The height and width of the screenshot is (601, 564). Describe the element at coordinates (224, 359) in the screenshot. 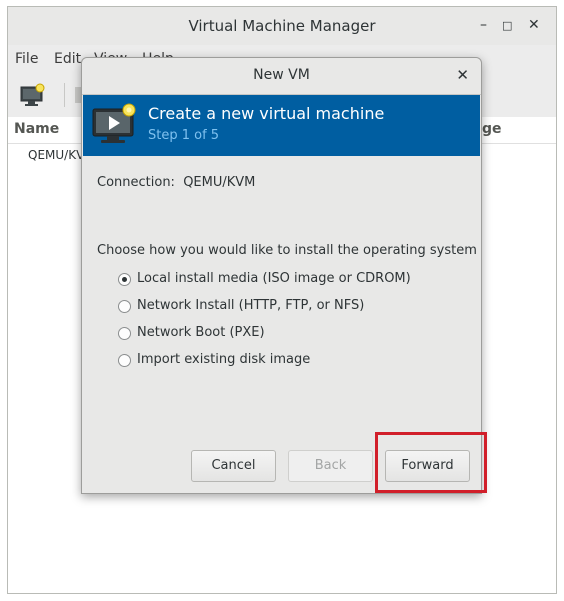

I see `option-label: Import existing disk image` at that location.